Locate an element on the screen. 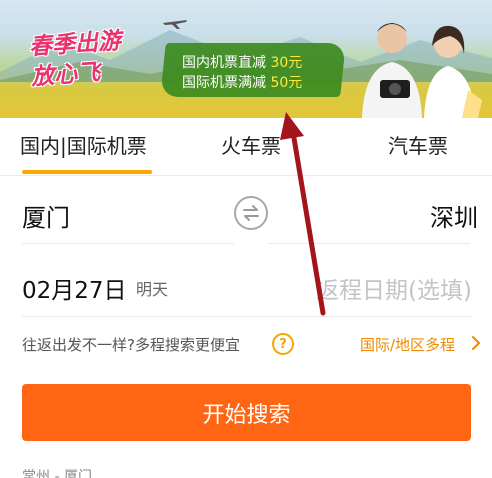  search-history-item: 常州 - 厦门 is located at coordinates (57, 472).